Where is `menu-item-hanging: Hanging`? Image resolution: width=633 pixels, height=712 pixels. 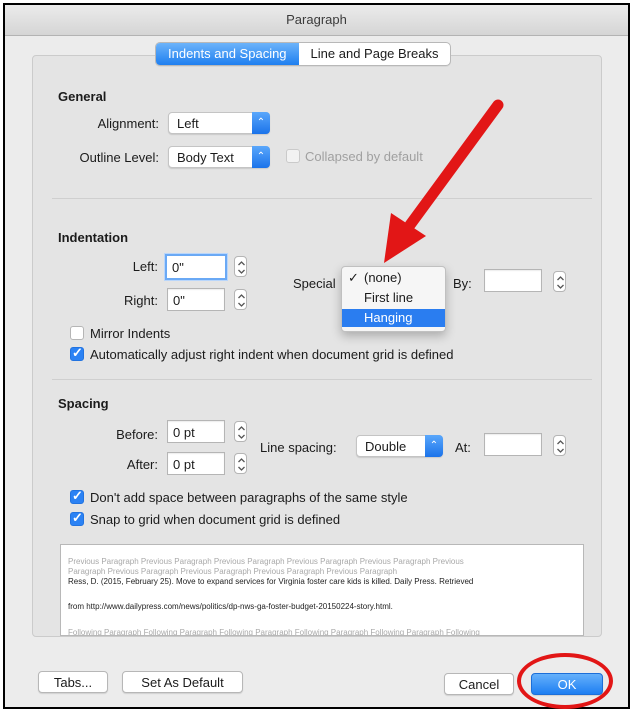
menu-item-hanging: Hanging is located at coordinates (393, 318).